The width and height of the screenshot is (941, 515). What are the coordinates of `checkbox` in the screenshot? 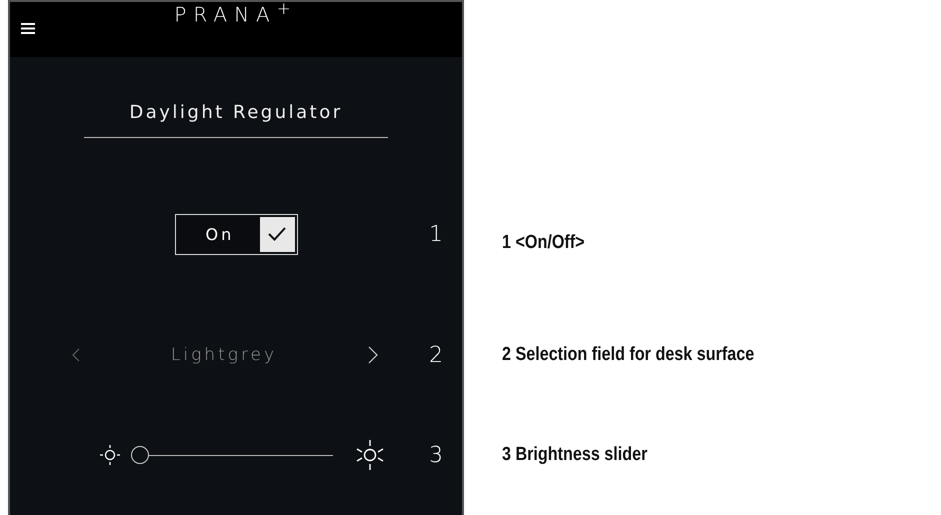 It's located at (277, 234).